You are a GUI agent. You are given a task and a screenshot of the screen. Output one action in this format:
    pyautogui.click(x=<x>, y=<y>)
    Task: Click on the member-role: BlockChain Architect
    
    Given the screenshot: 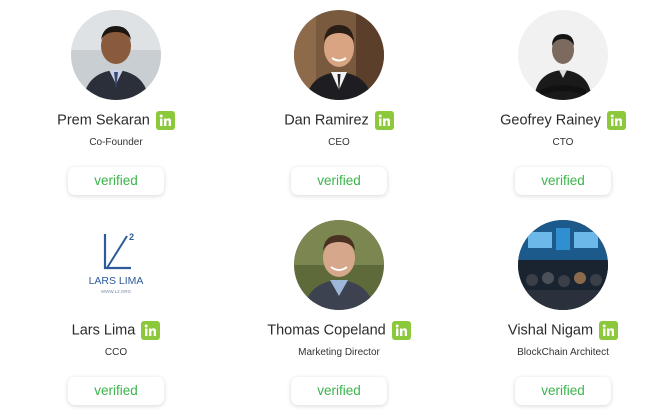 What is the action you would take?
    pyautogui.click(x=563, y=352)
    